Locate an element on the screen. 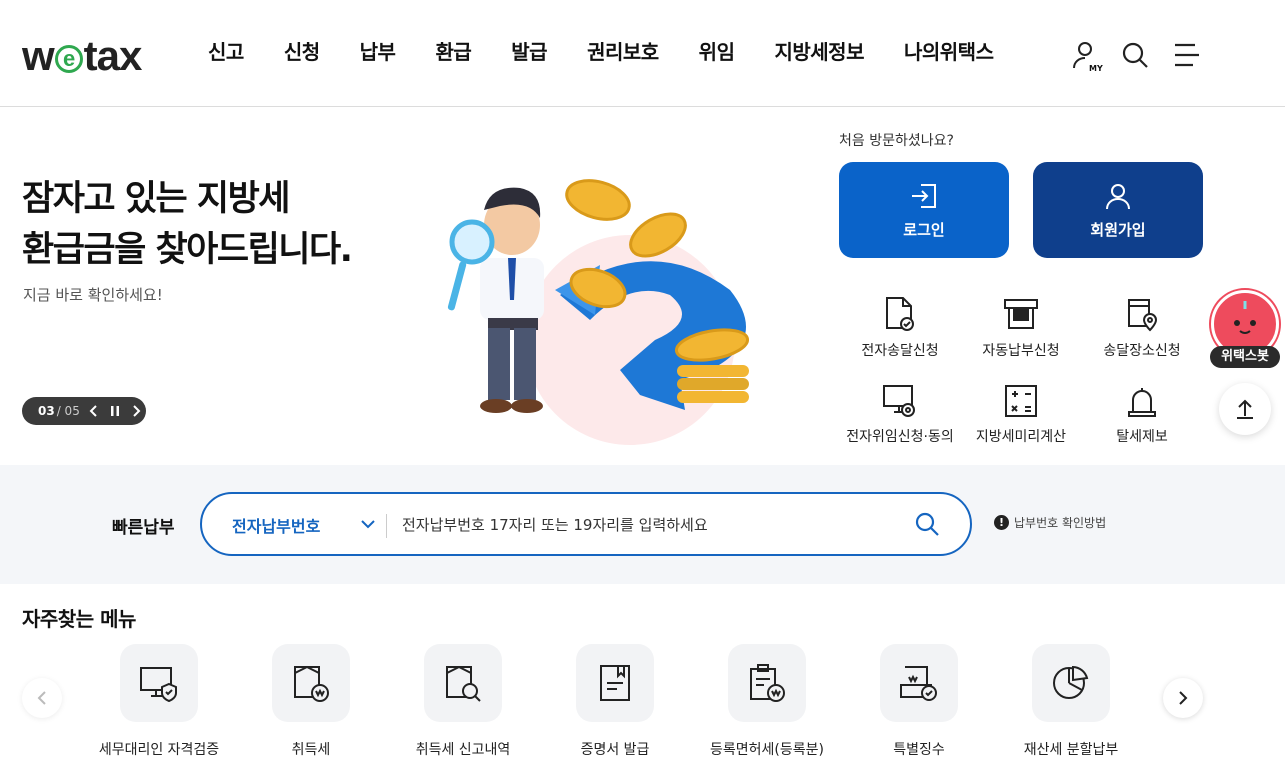  document-search-icon is located at coordinates (463, 683).